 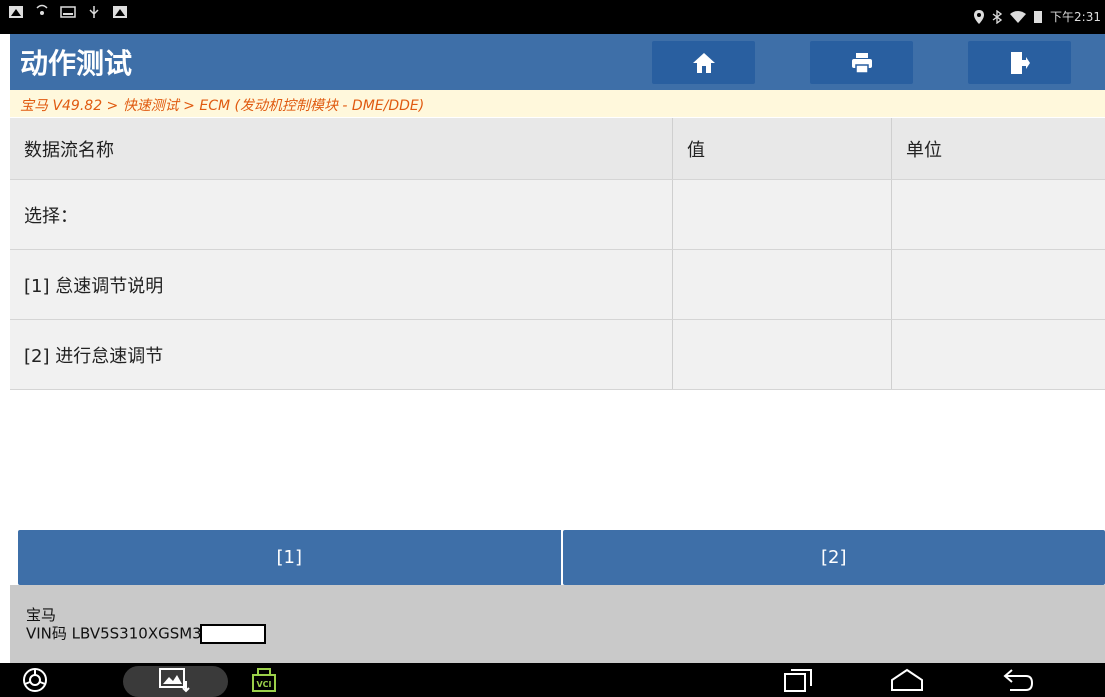 What do you see at coordinates (341, 354) in the screenshot?
I see `row-name-cell: [2] 进行怠速调节` at bounding box center [341, 354].